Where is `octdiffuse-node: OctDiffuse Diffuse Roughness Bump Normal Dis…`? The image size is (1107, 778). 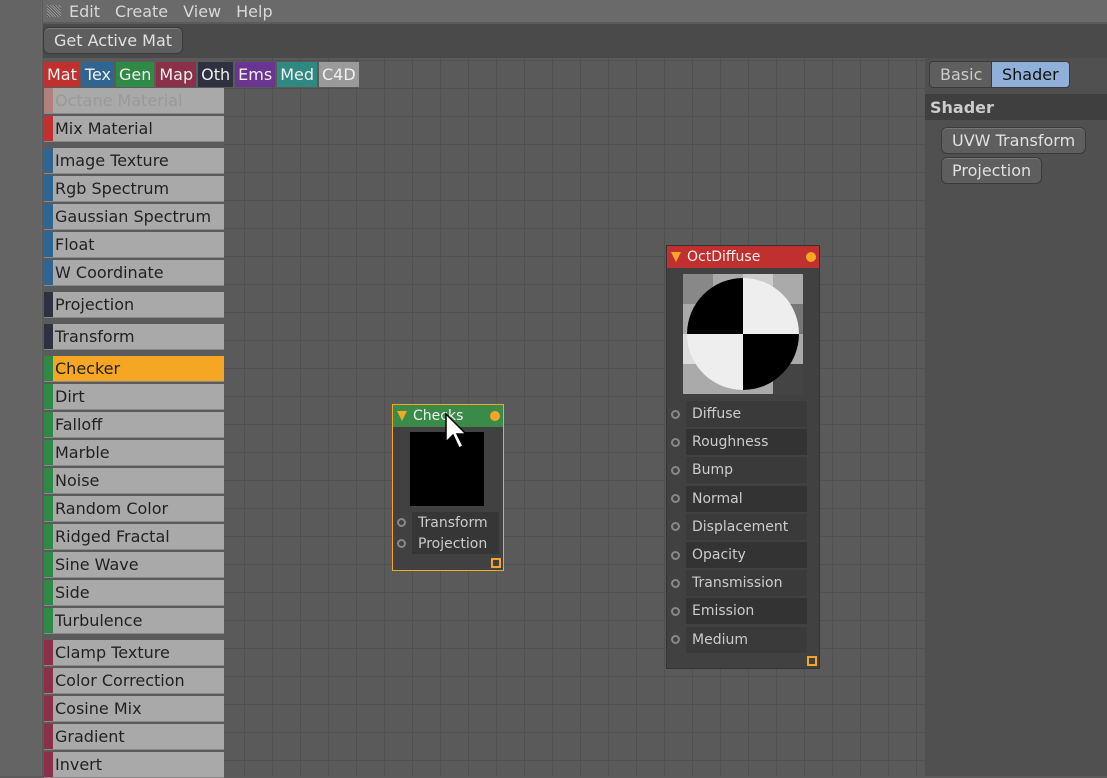
octdiffuse-node: OctDiffuse Diffuse Roughness Bump Normal Dis… is located at coordinates (743, 457).